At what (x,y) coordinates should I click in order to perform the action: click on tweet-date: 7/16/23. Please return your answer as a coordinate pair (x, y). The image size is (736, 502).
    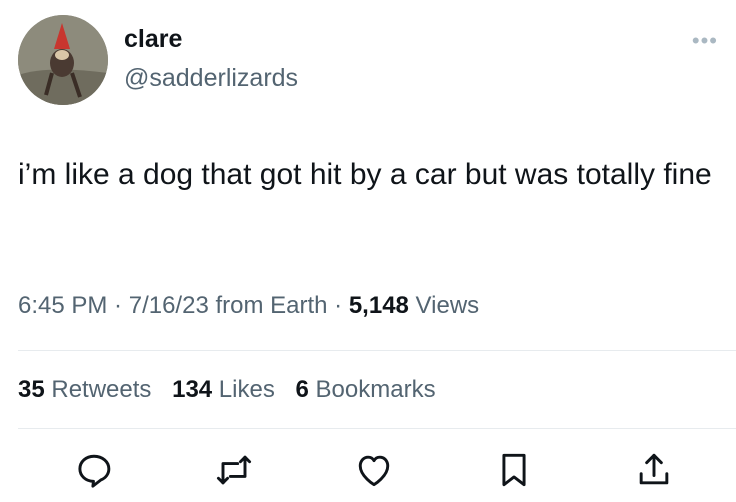
    Looking at the image, I should click on (169, 305).